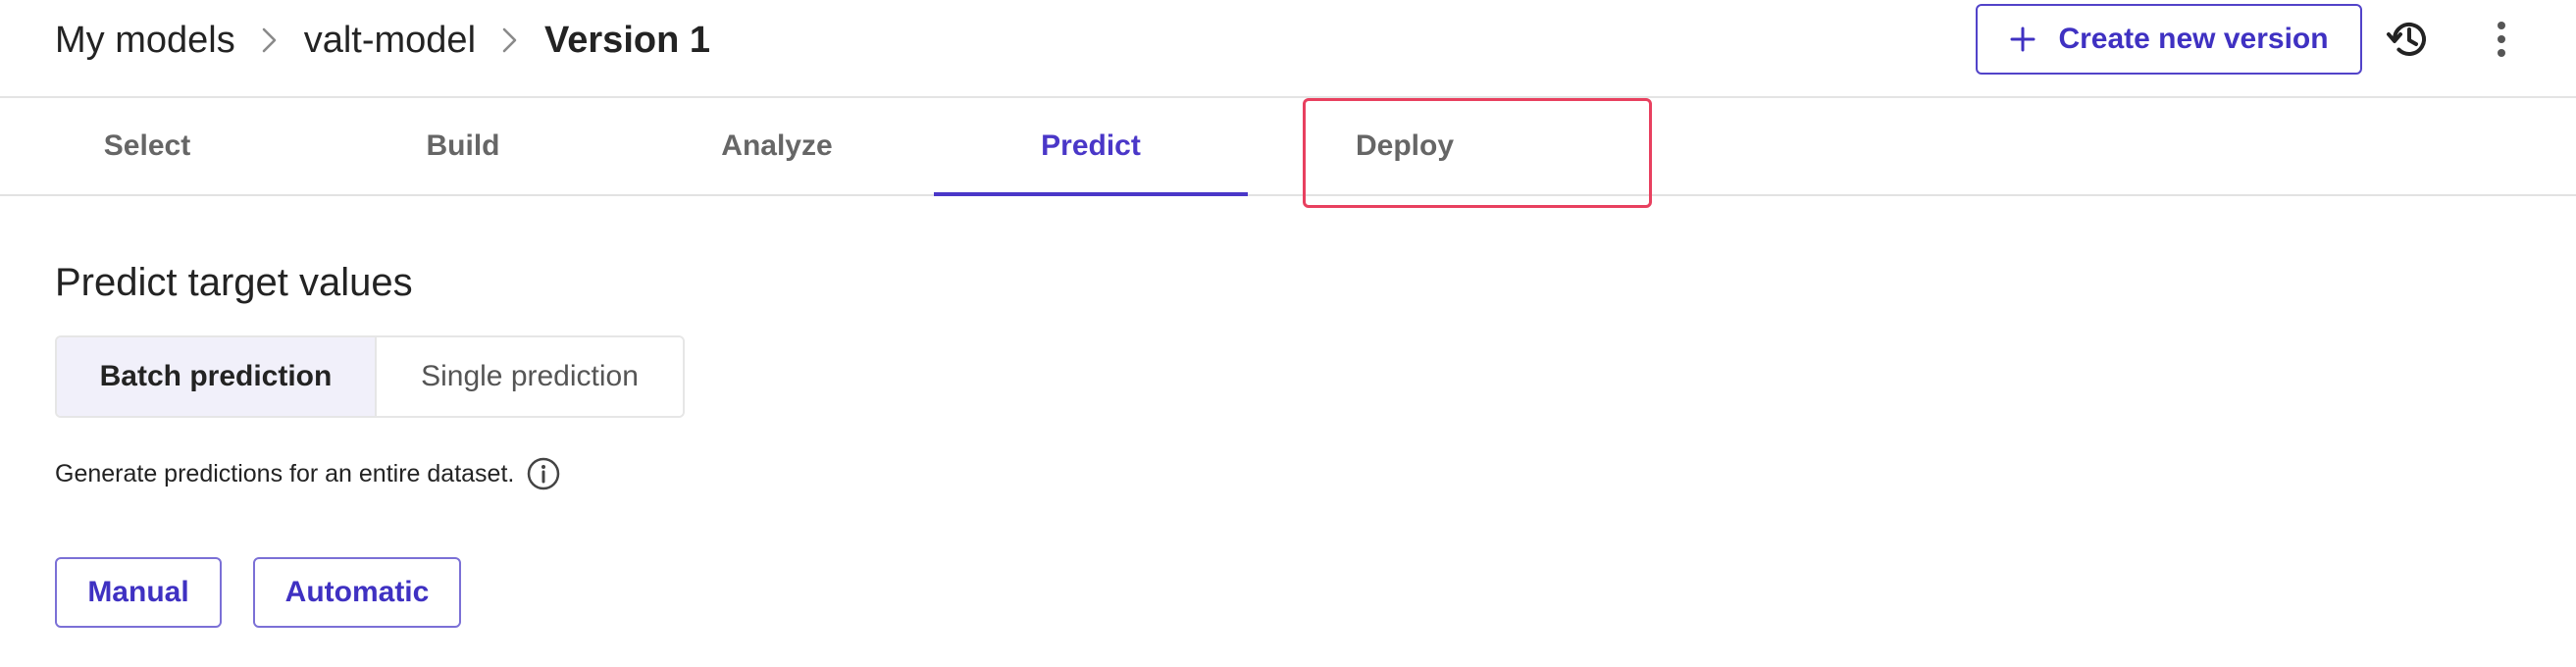 This screenshot has width=2576, height=667. What do you see at coordinates (777, 146) in the screenshot?
I see `tab-analyze: Analyze` at bounding box center [777, 146].